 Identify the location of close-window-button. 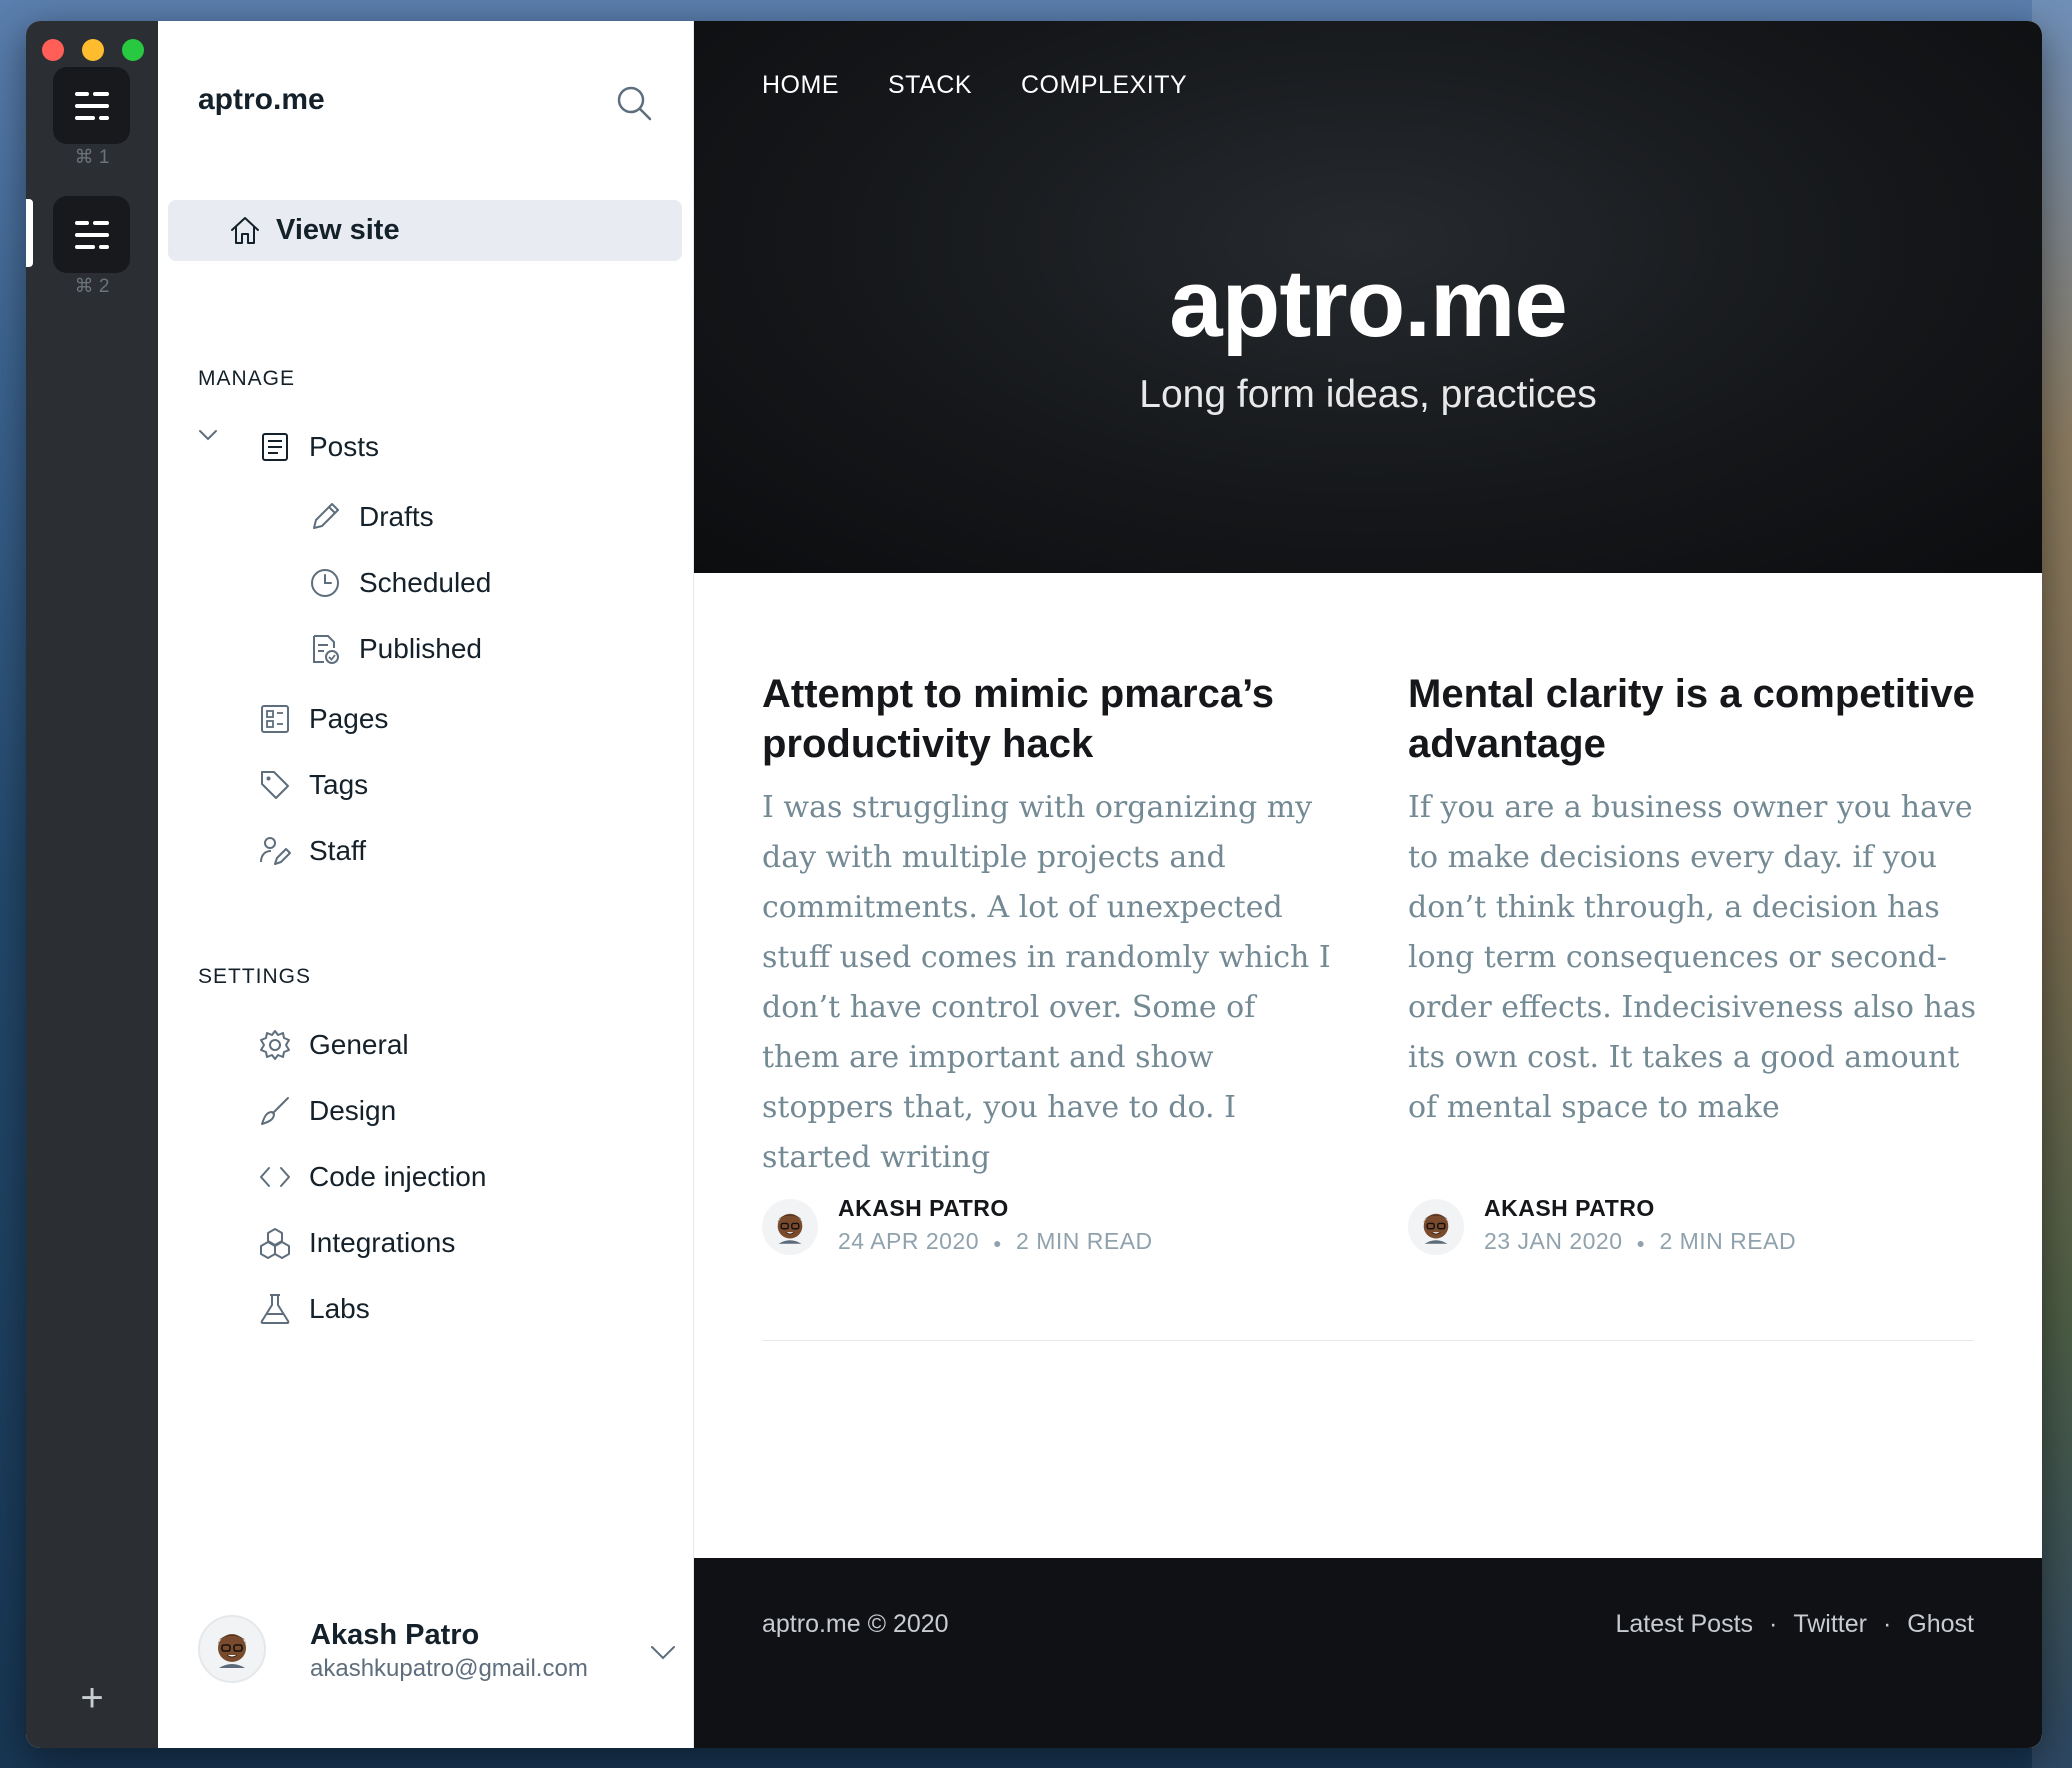
(53, 50).